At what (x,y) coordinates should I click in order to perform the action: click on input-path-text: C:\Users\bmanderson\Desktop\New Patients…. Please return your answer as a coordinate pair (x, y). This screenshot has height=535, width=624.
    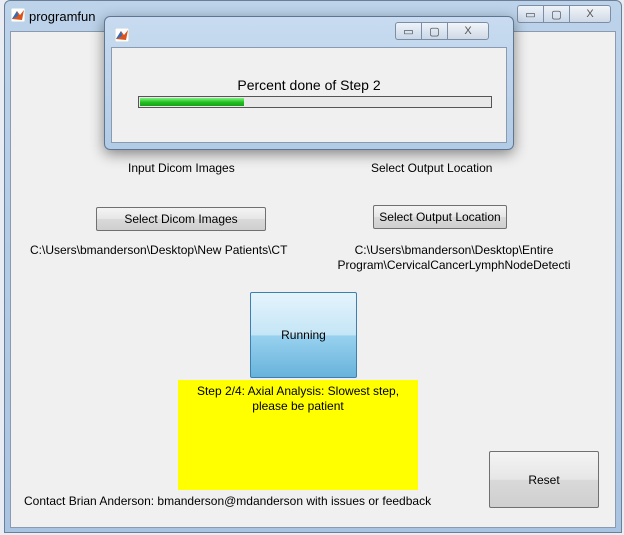
    Looking at the image, I should click on (159, 250).